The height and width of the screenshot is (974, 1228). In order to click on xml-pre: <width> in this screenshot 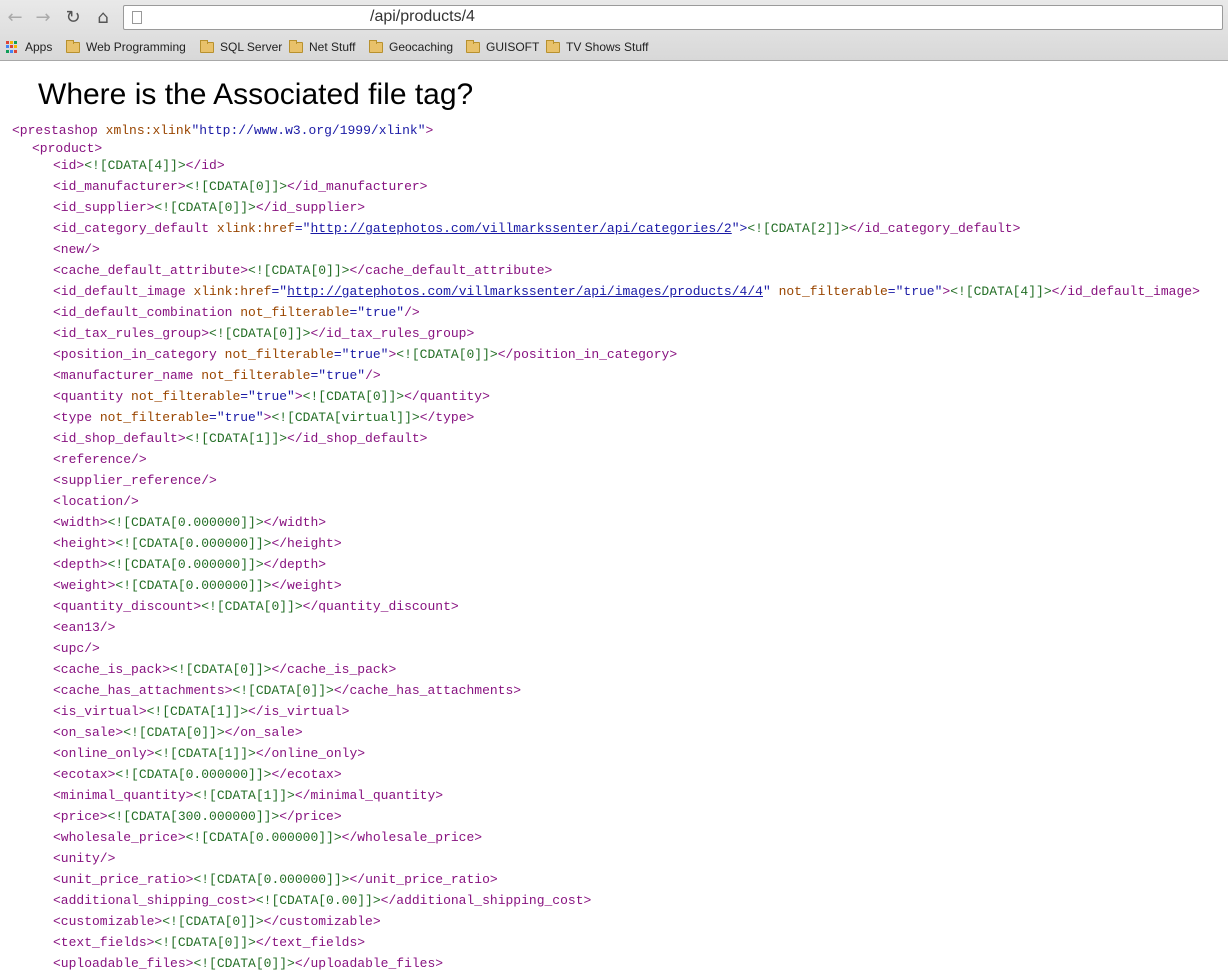, I will do `click(80, 522)`.